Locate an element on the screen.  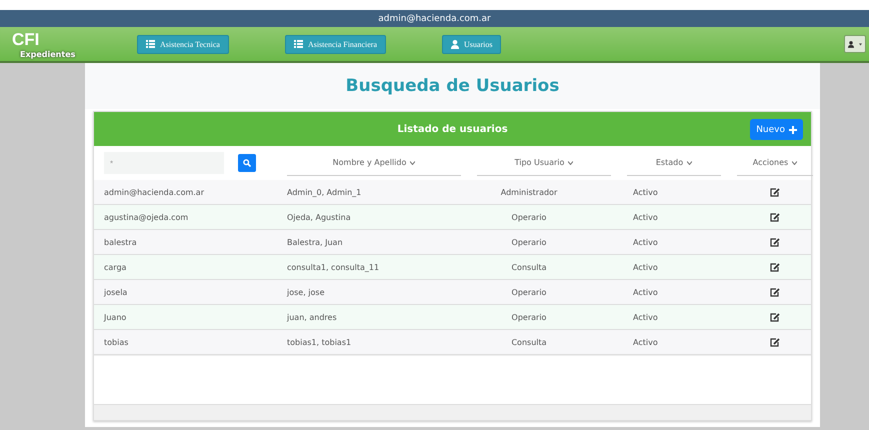
page-title: Busqueda de Usuarios is located at coordinates (452, 86).